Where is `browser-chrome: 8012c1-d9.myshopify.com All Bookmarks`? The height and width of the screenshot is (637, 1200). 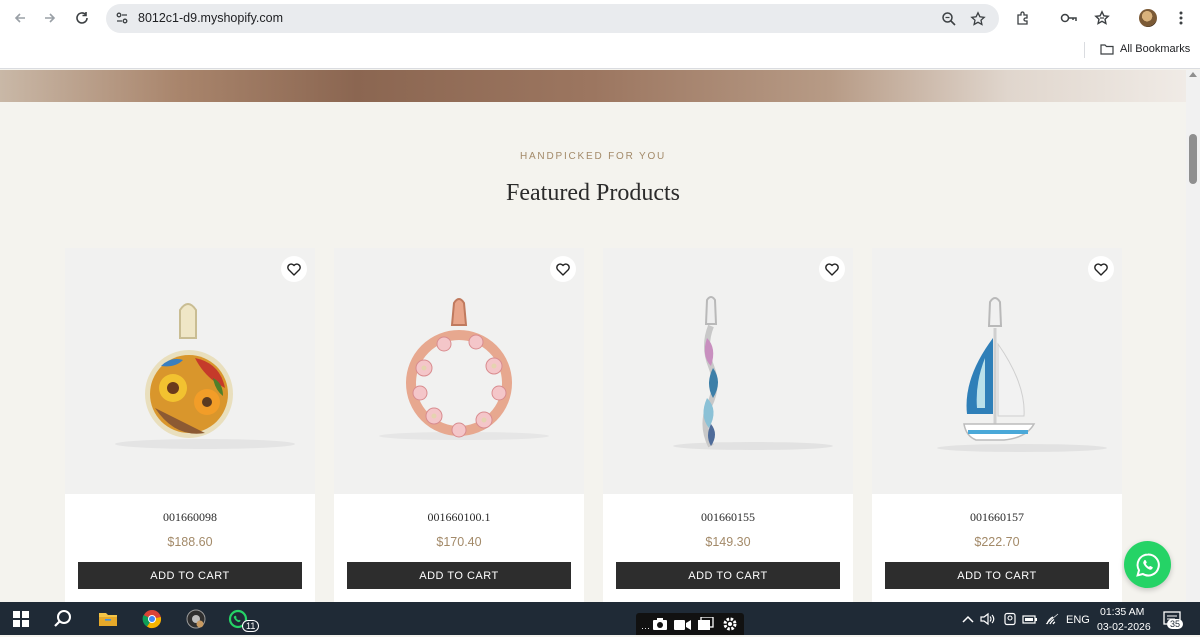
browser-chrome: 8012c1-d9.myshopify.com All Bookmarks is located at coordinates (600, 34).